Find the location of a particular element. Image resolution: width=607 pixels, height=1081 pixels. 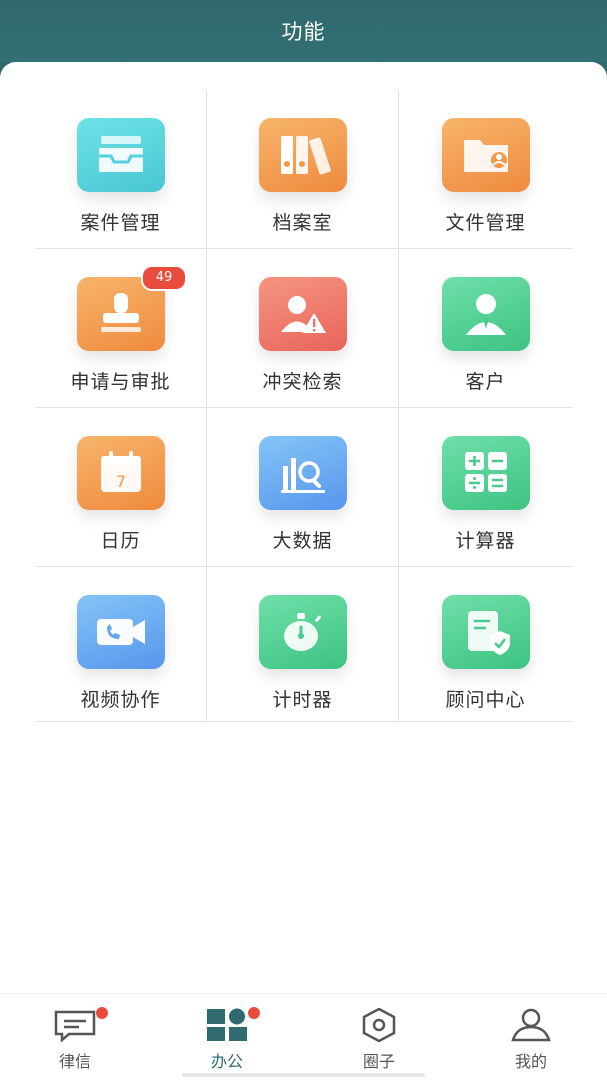

calculator-icon is located at coordinates (485, 473).